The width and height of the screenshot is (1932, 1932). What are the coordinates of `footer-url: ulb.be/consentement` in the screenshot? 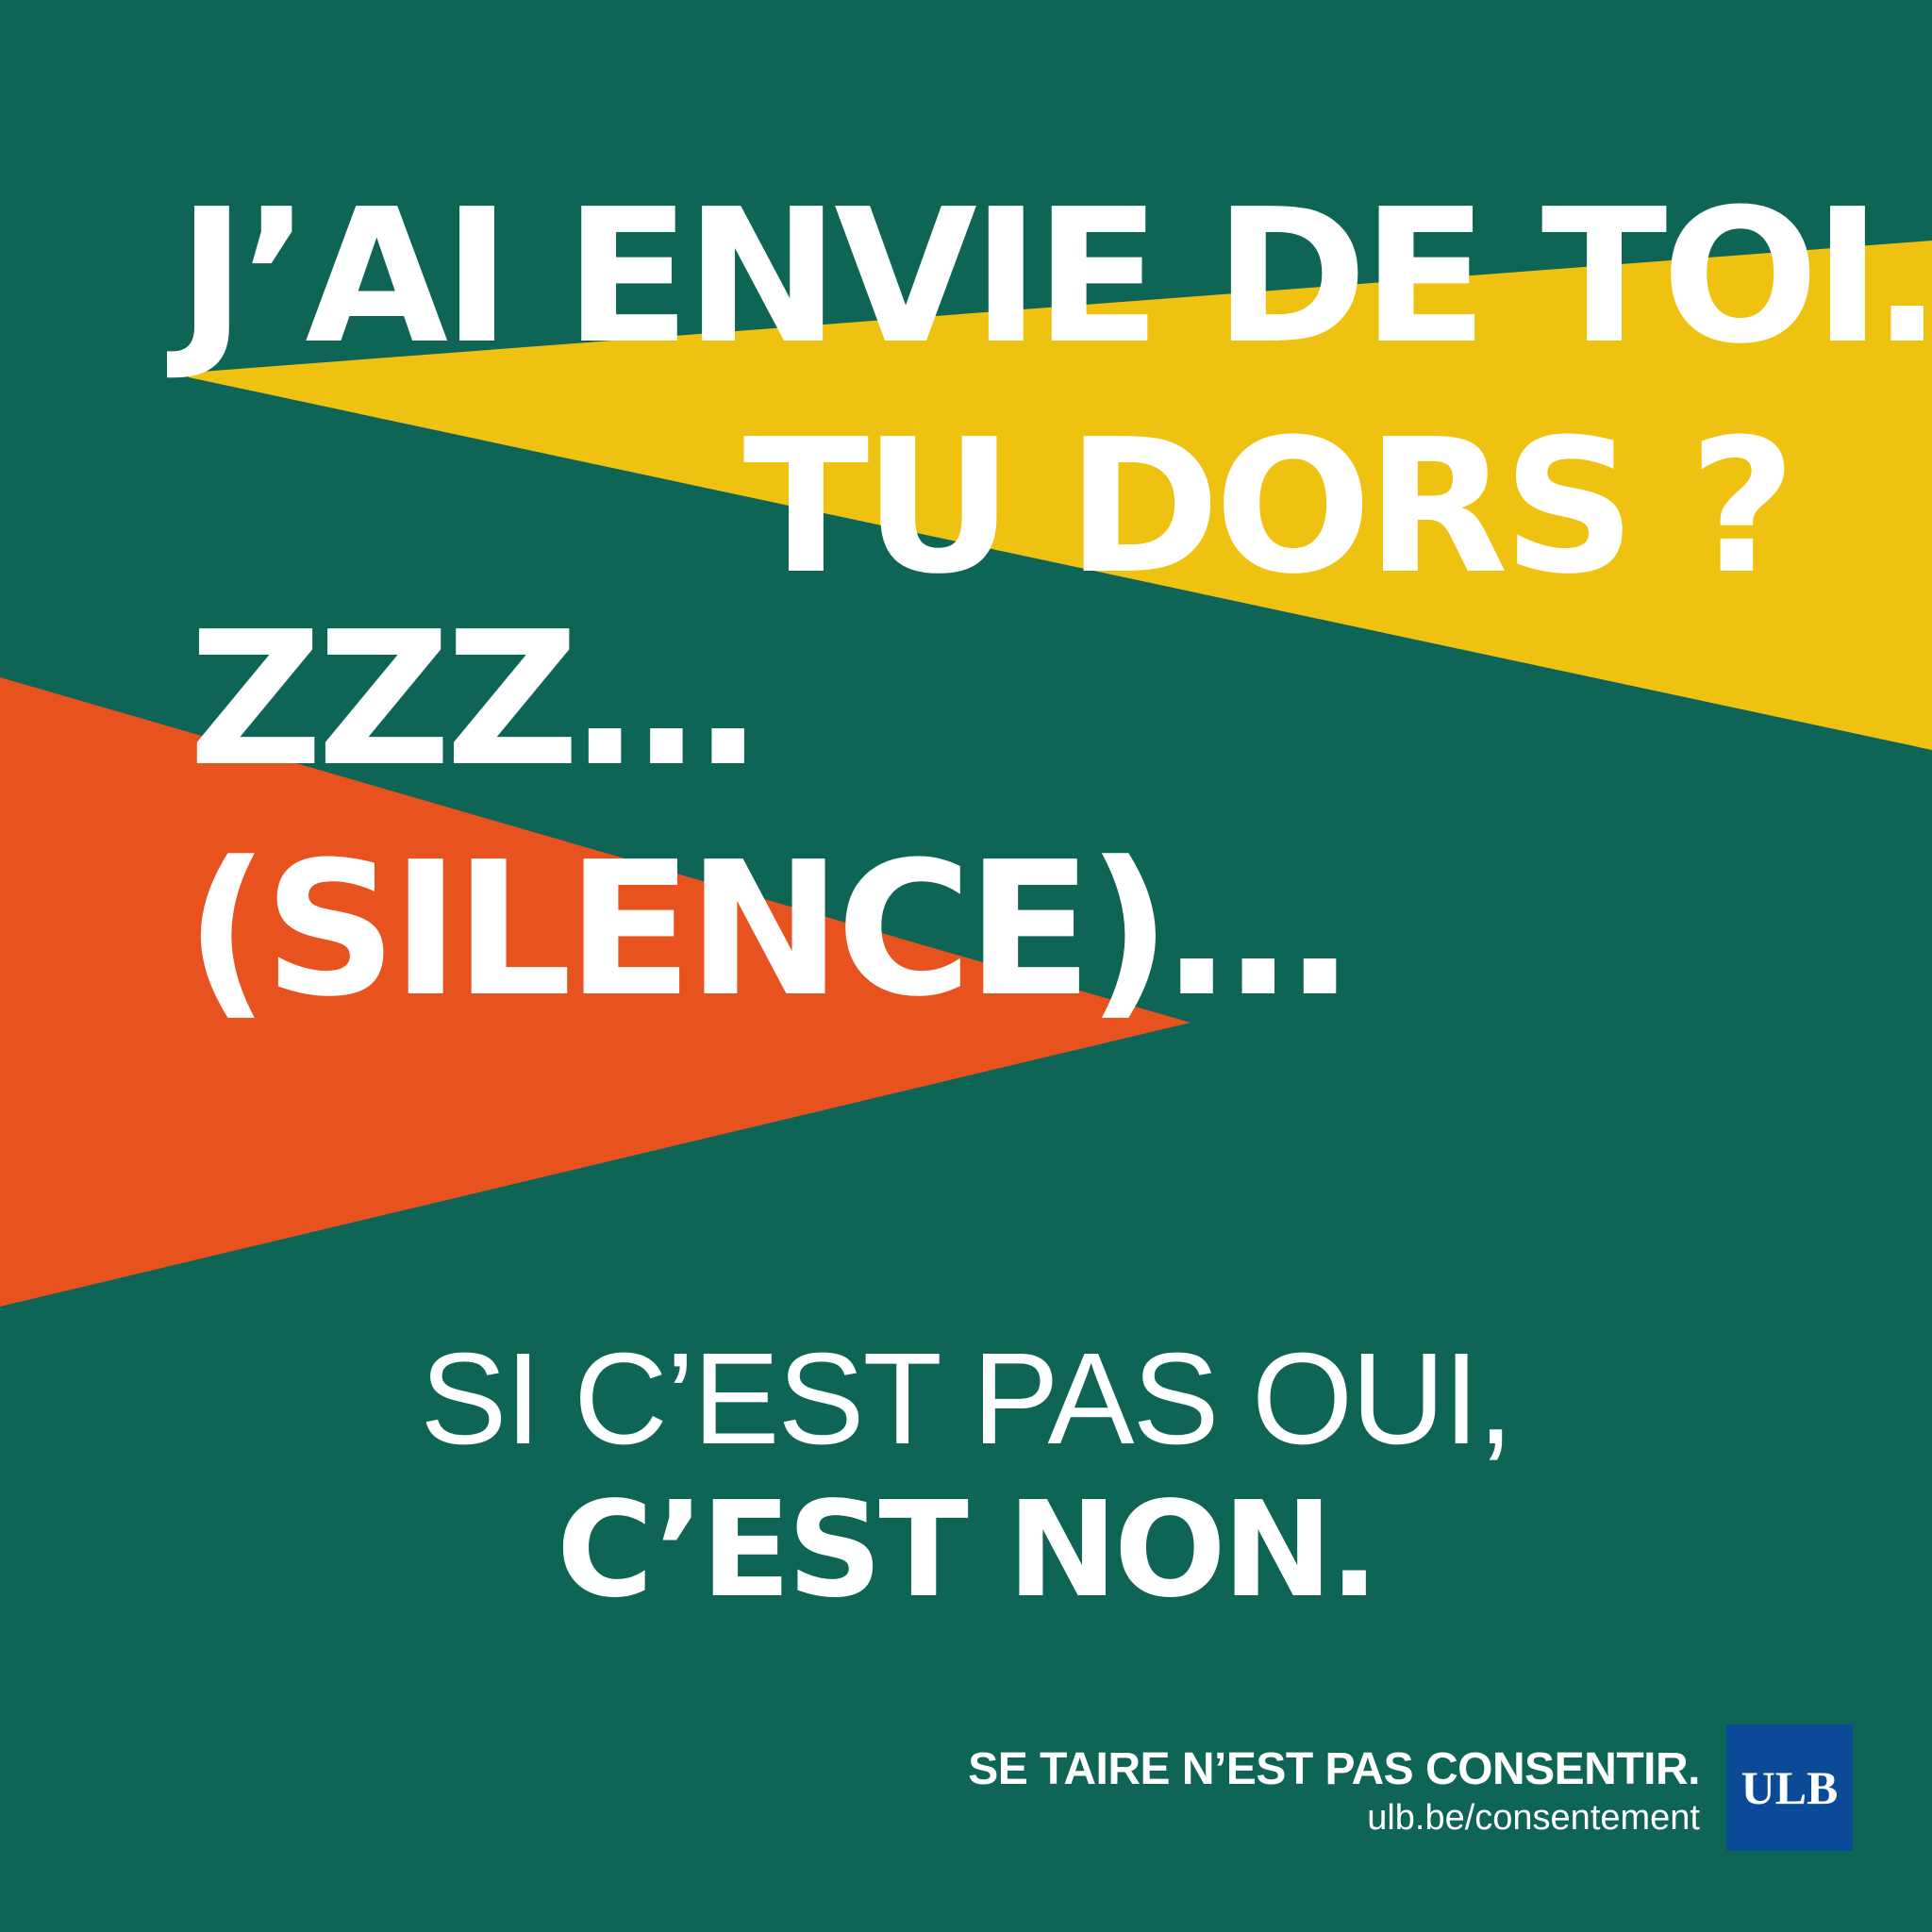 It's located at (1334, 1818).